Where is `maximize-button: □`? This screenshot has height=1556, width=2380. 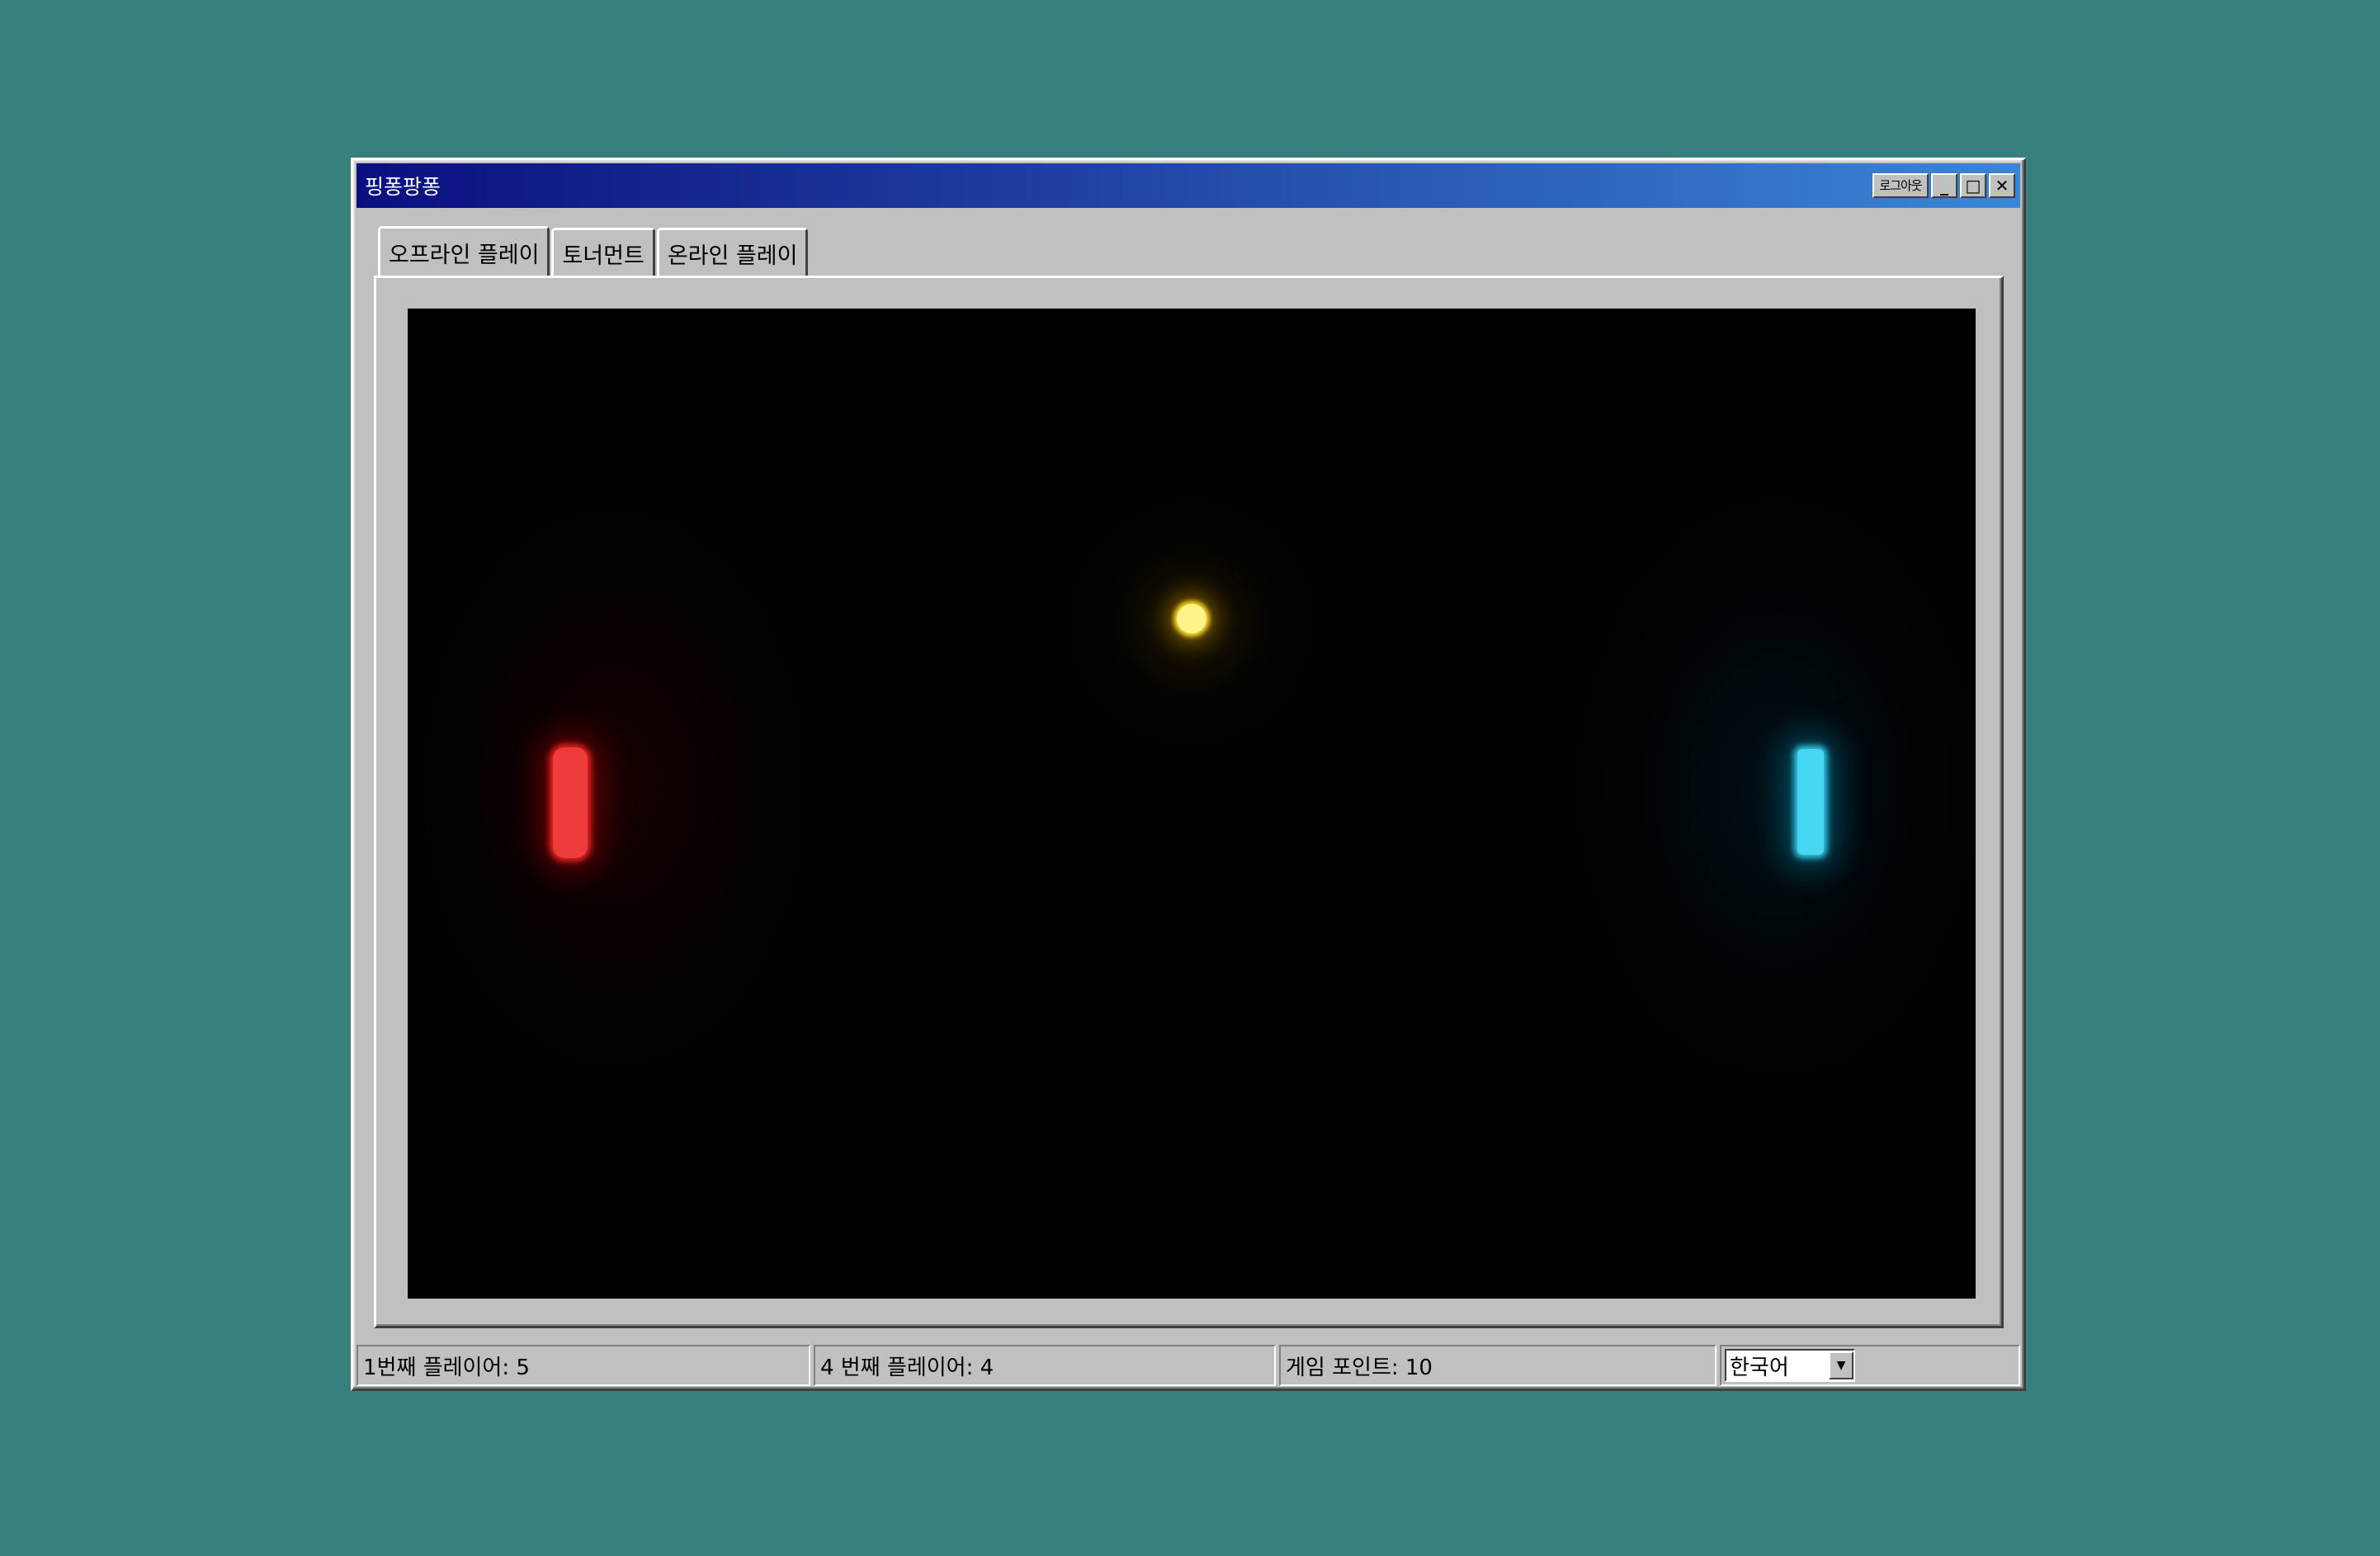 maximize-button: □ is located at coordinates (1973, 185).